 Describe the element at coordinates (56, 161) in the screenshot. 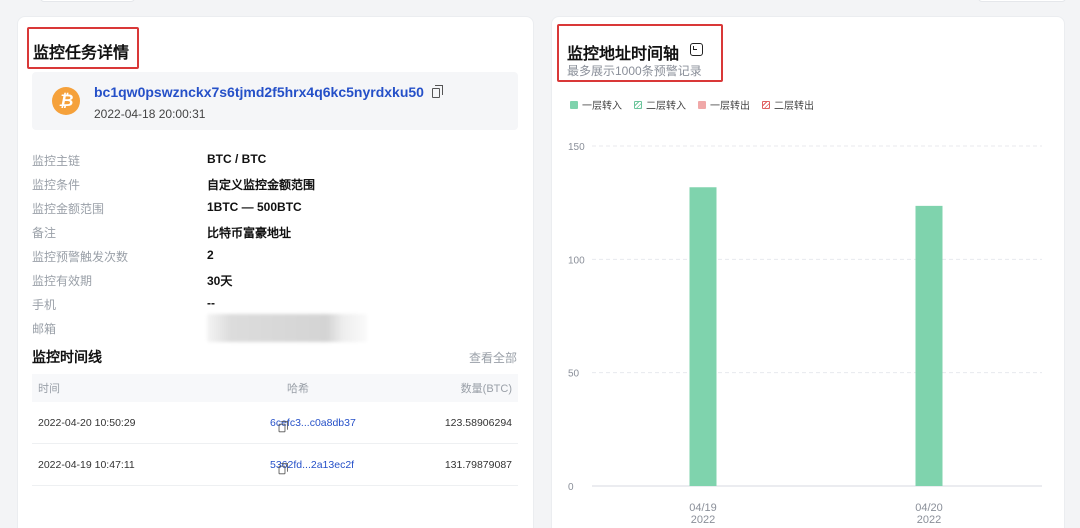

I see `field-label: 监控主链` at that location.